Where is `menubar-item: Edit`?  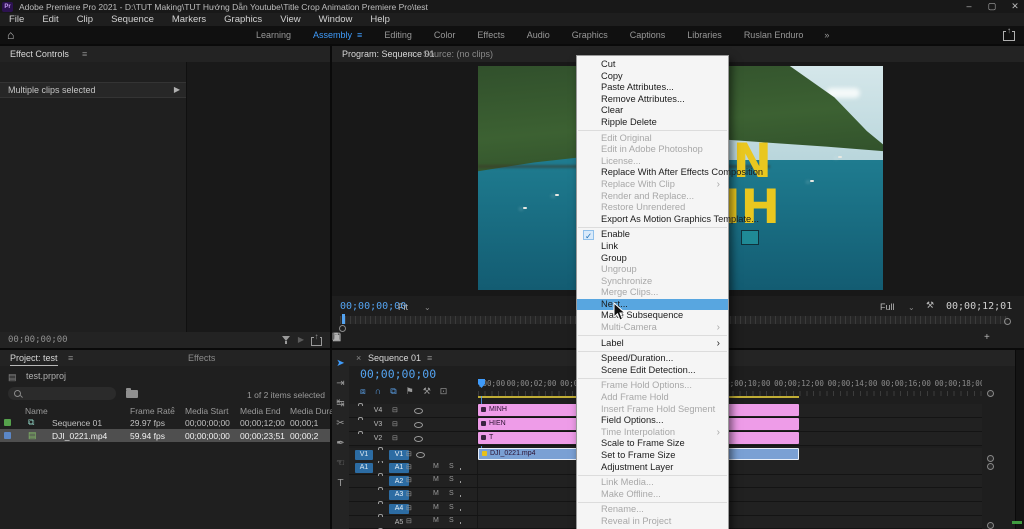 menubar-item: Edit is located at coordinates (50, 19).